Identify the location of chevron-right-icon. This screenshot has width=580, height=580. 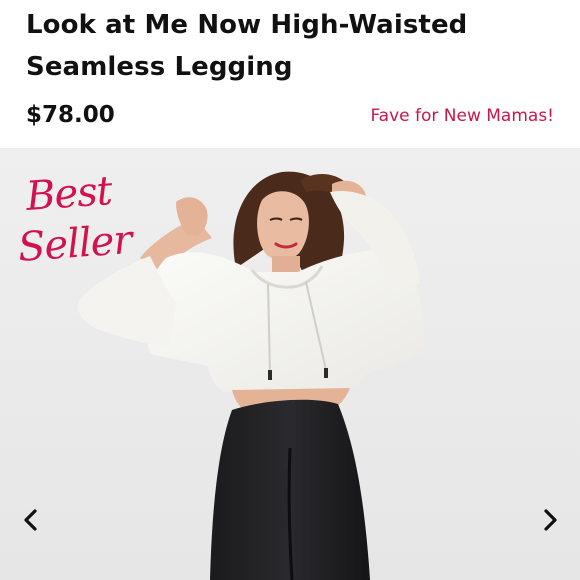
(550, 520).